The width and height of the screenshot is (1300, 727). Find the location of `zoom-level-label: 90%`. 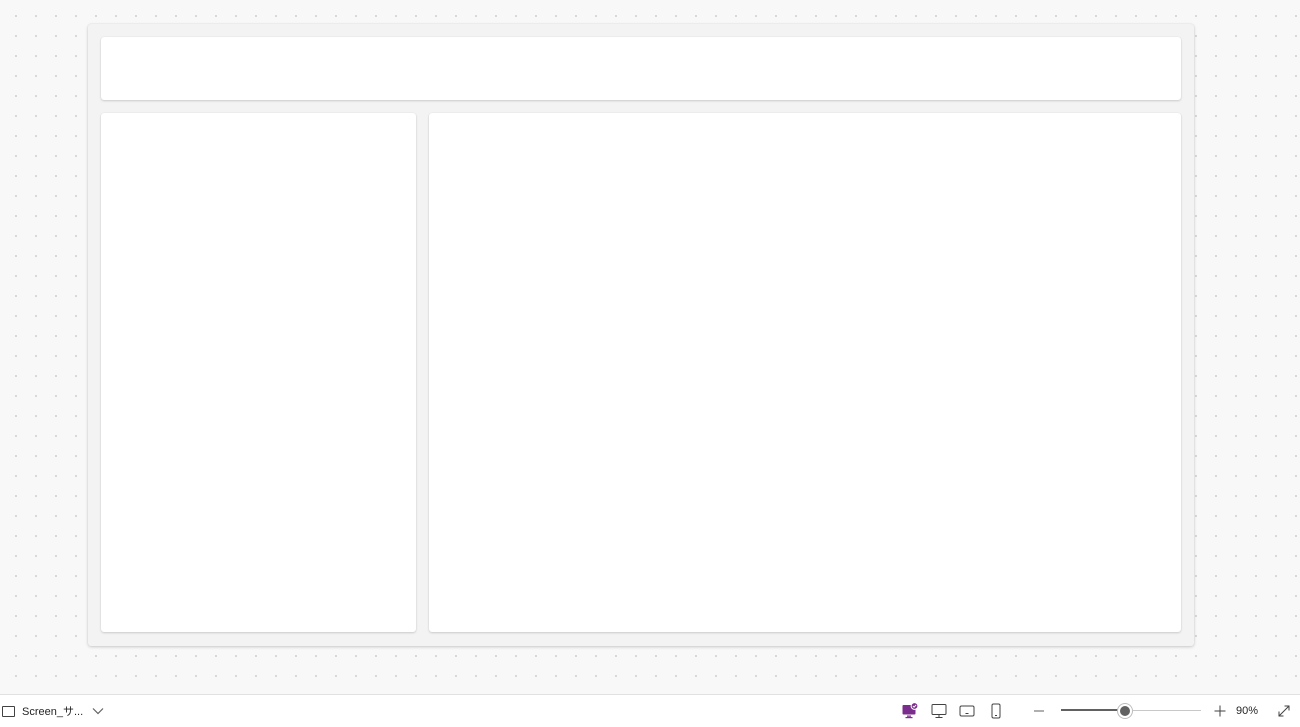

zoom-level-label: 90% is located at coordinates (1247, 711).